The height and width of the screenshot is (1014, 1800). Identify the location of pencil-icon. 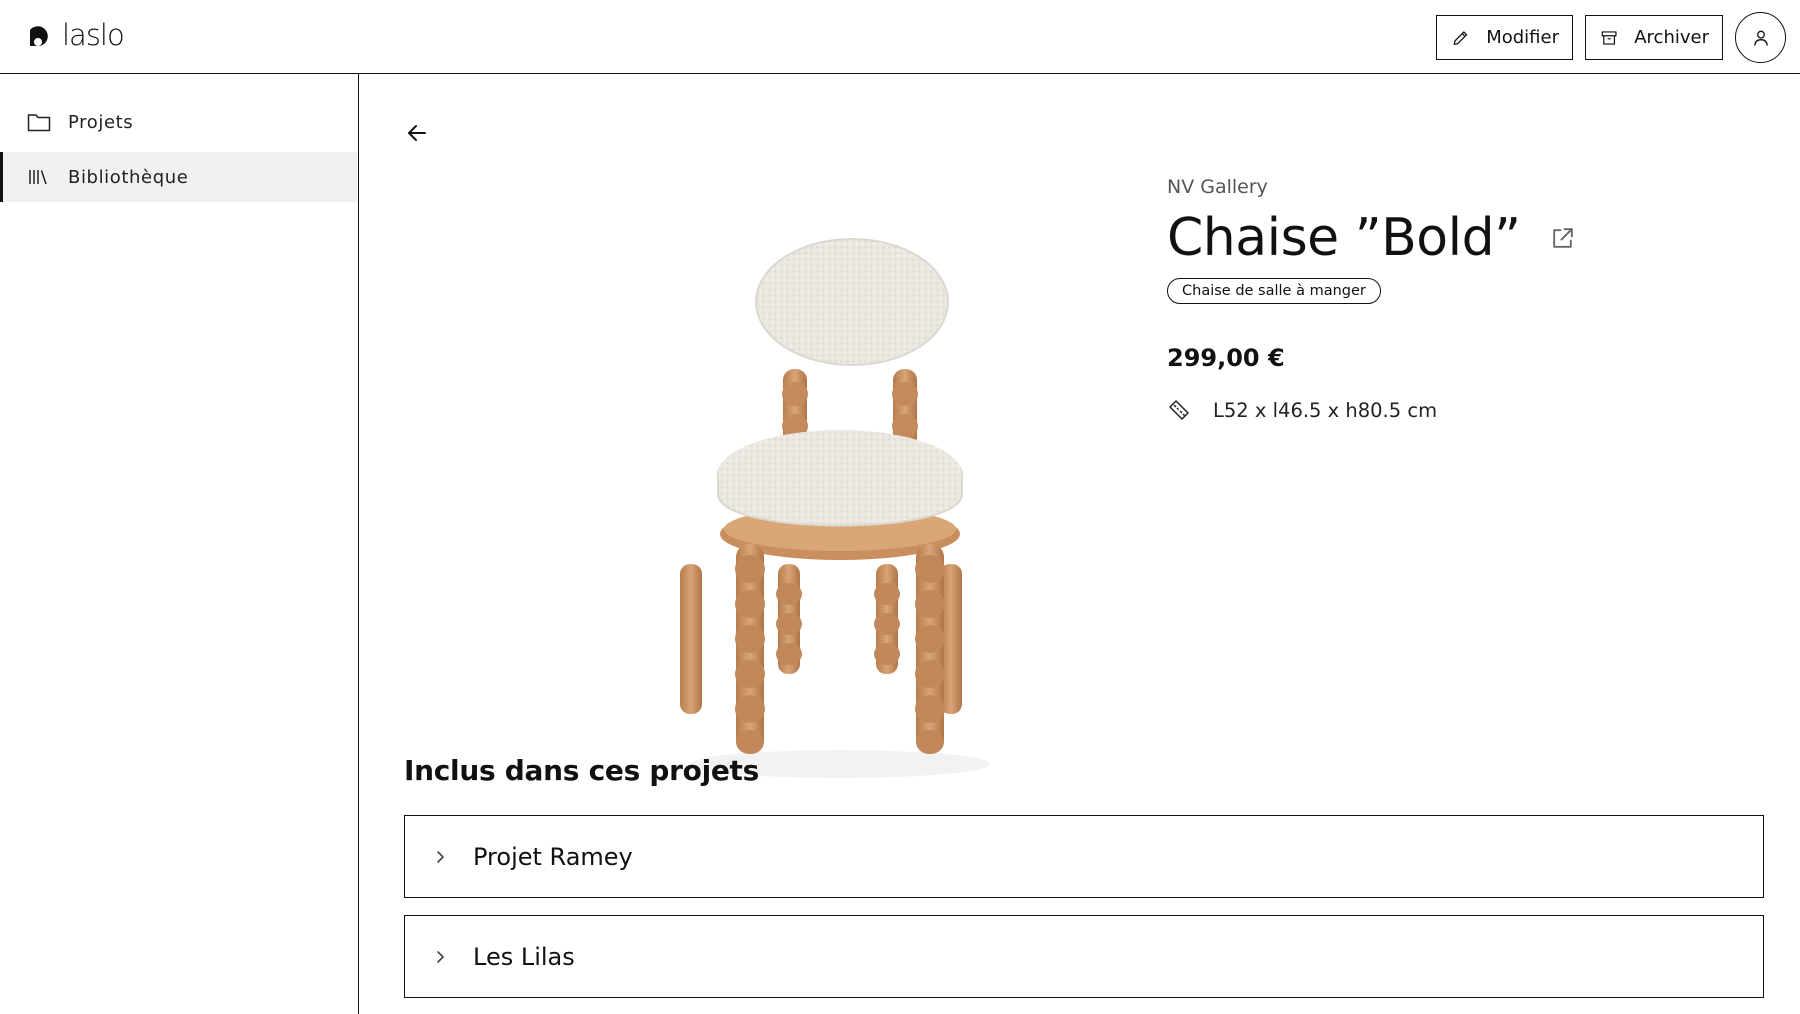
(1460, 37).